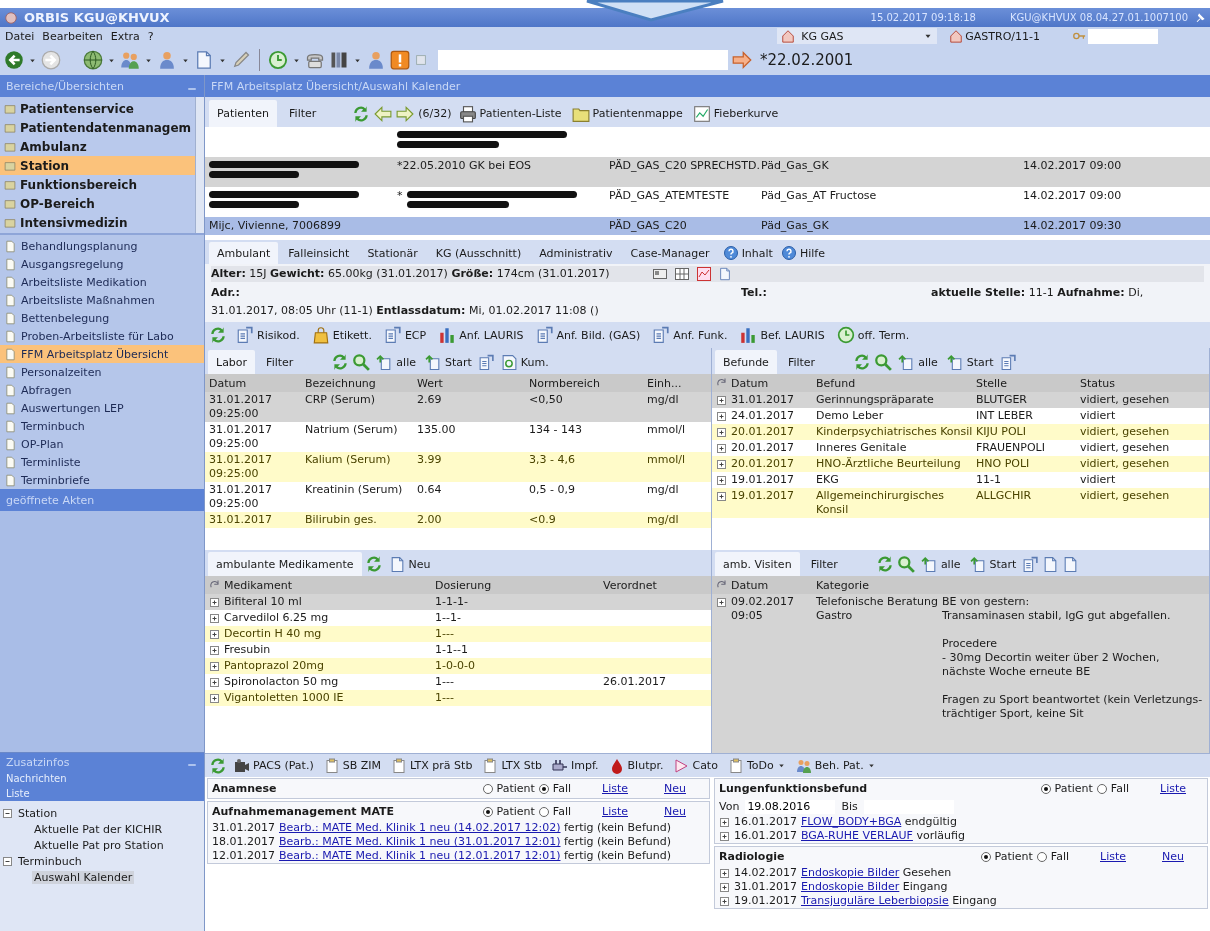  Describe the element at coordinates (707, 172) in the screenshot. I see `table-row: *22.05.2010 GK bei EOS PÄD_GAS_C20 SPRECHSTD.Päd_Gas_GK 14.02.2017 09:00` at that location.